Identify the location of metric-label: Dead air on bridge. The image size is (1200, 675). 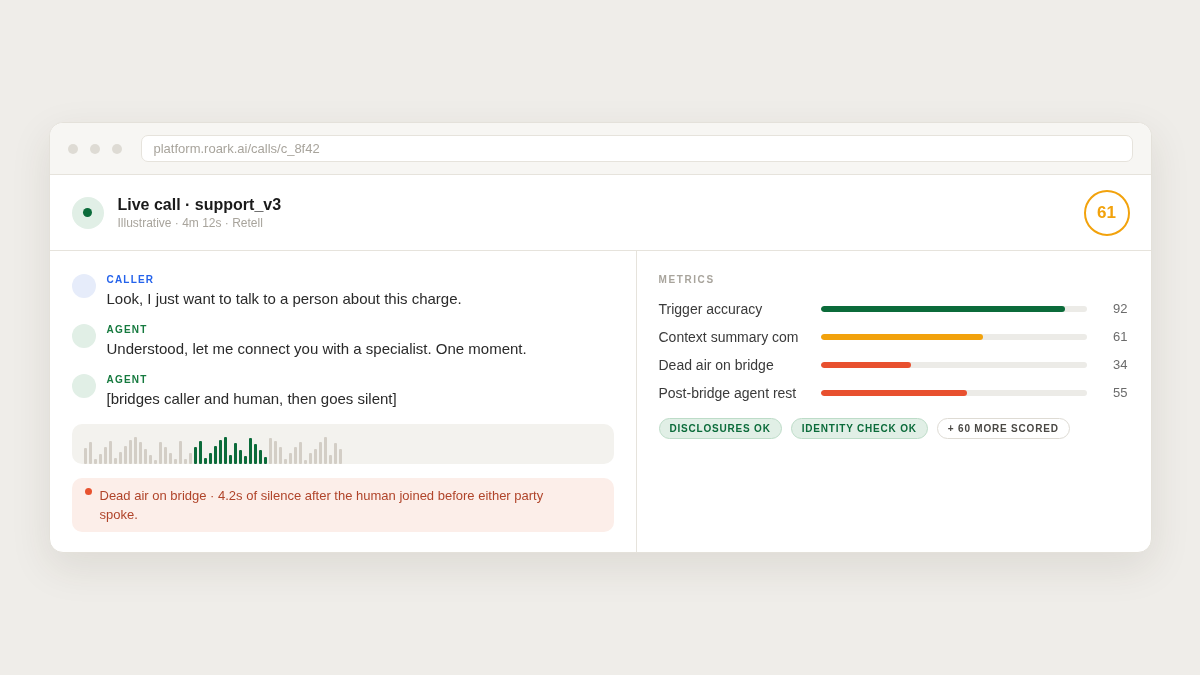
(716, 365).